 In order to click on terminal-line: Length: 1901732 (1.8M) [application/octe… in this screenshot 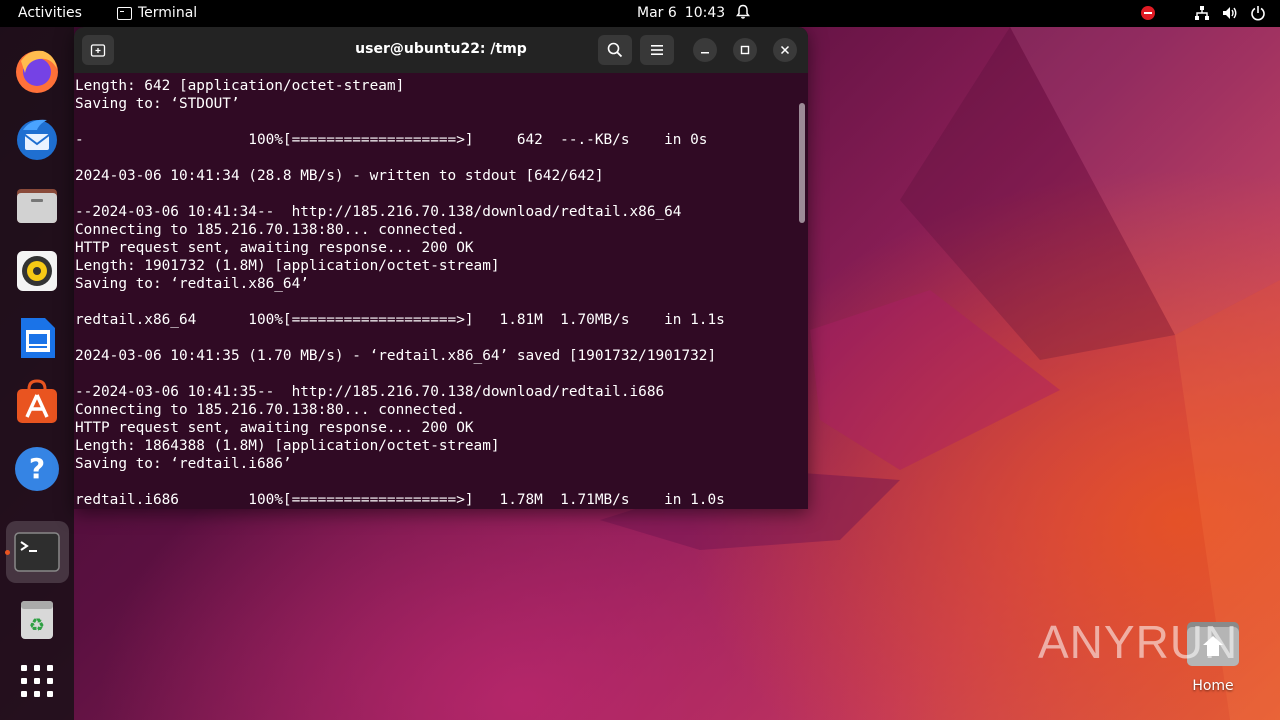, I will do `click(287, 266)`.